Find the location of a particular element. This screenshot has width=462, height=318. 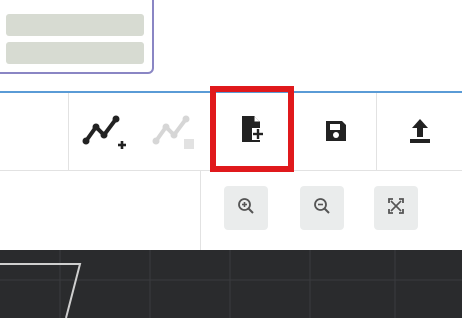

fit-to-screen-icon is located at coordinates (396, 208).